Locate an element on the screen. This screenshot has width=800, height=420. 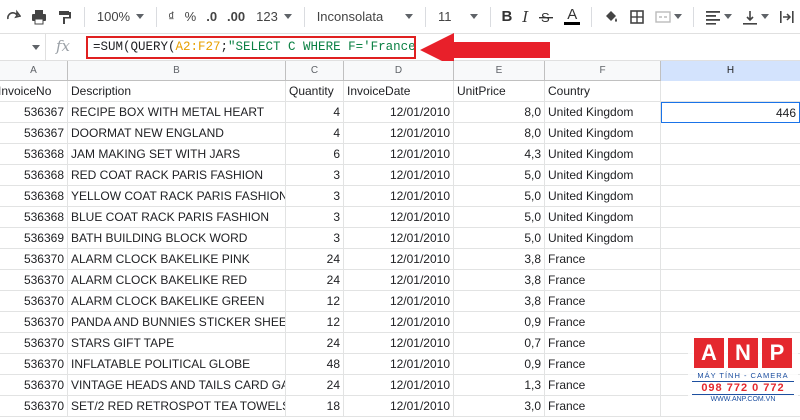
more-formats-select: 123 is located at coordinates (274, 17).